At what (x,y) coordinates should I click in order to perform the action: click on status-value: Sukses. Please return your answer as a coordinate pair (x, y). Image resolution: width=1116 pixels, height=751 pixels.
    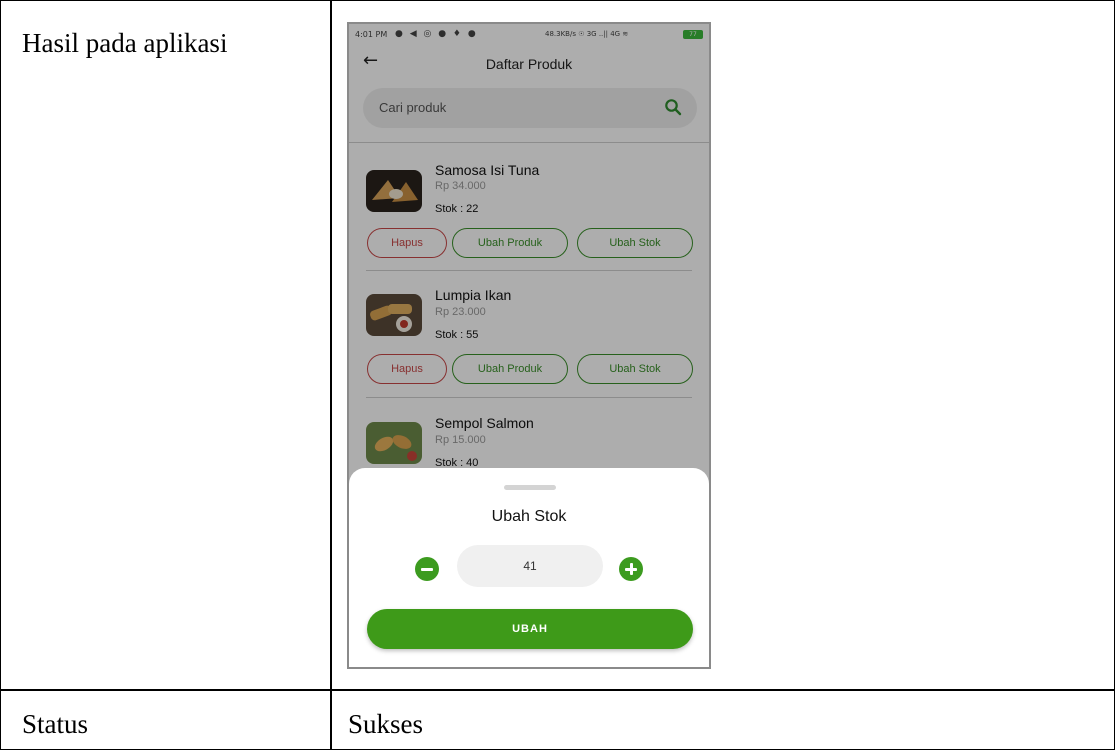
    Looking at the image, I should click on (386, 724).